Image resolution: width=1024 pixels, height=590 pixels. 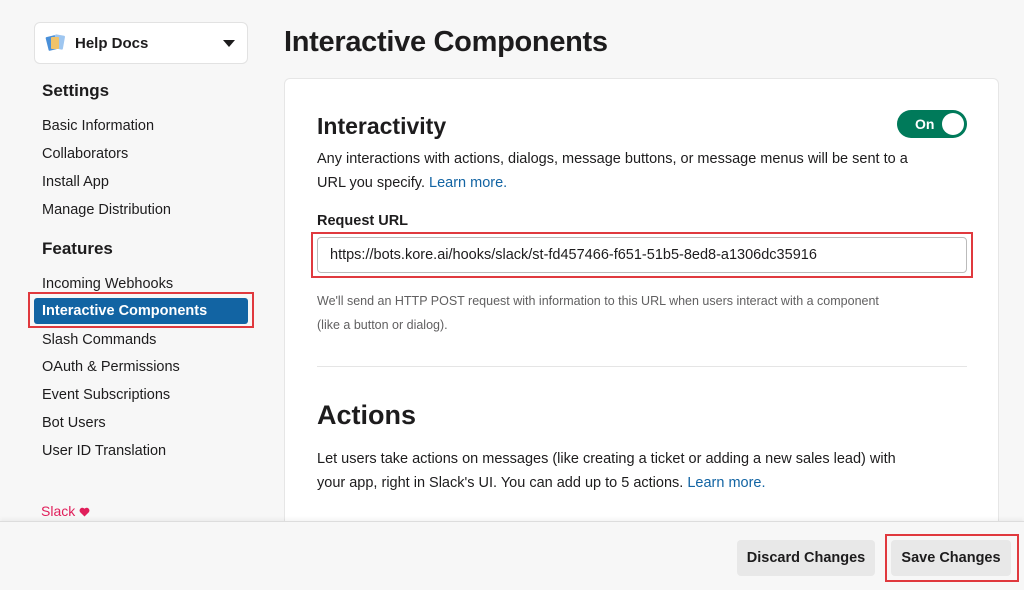 I want to click on save-changes-button: Save Changes, so click(x=951, y=558).